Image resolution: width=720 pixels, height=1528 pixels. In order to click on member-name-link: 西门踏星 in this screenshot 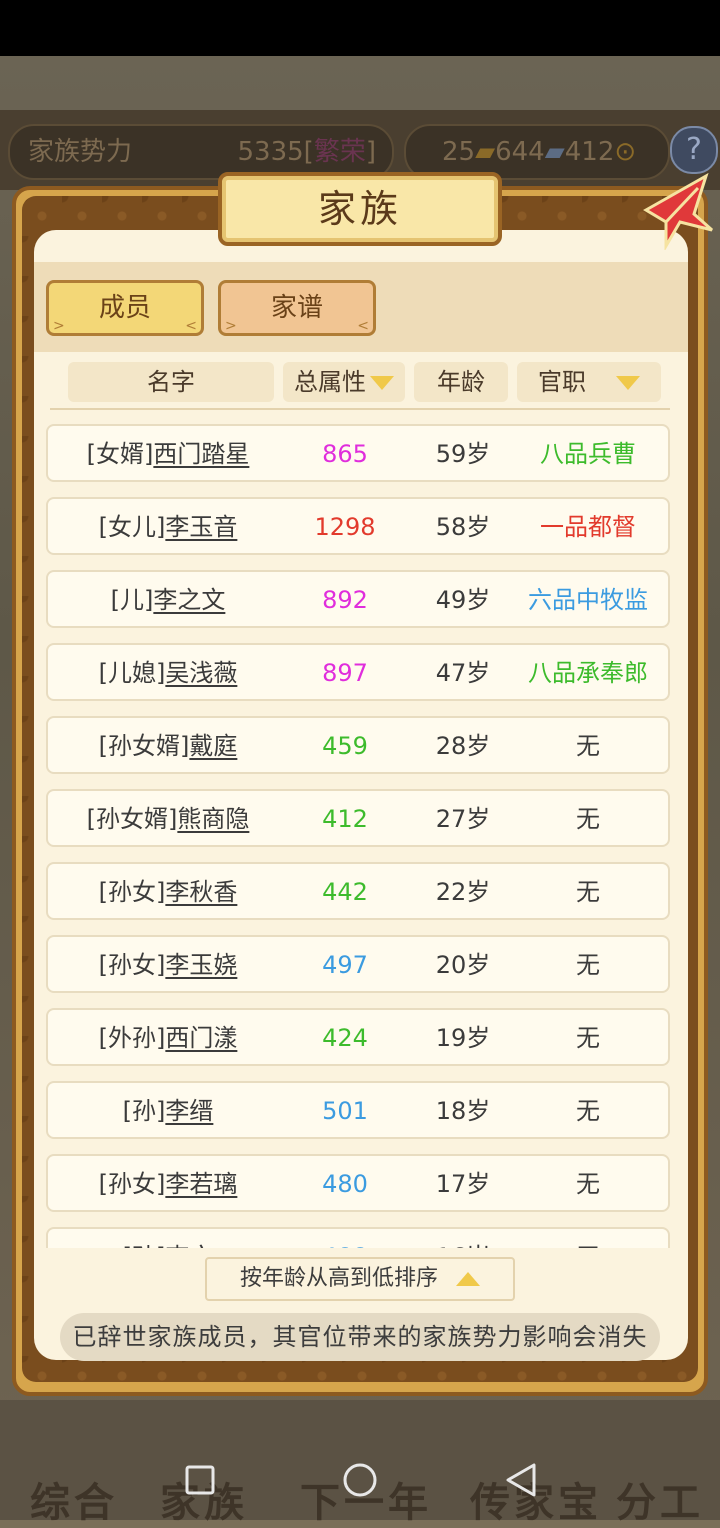, I will do `click(201, 454)`.